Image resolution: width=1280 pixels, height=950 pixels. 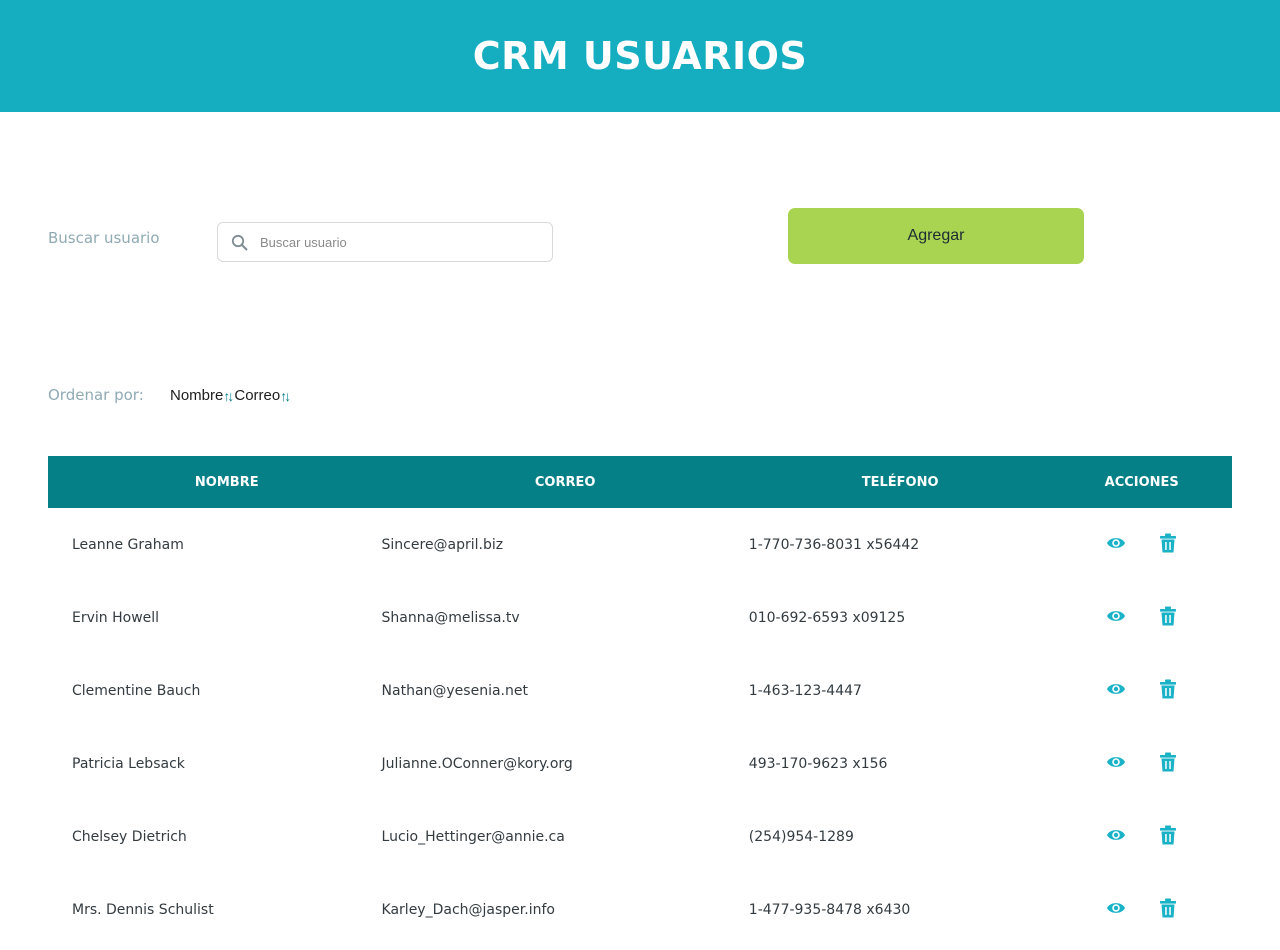 I want to click on cell-email: Karley_Dach@jasper.info, so click(x=468, y=909).